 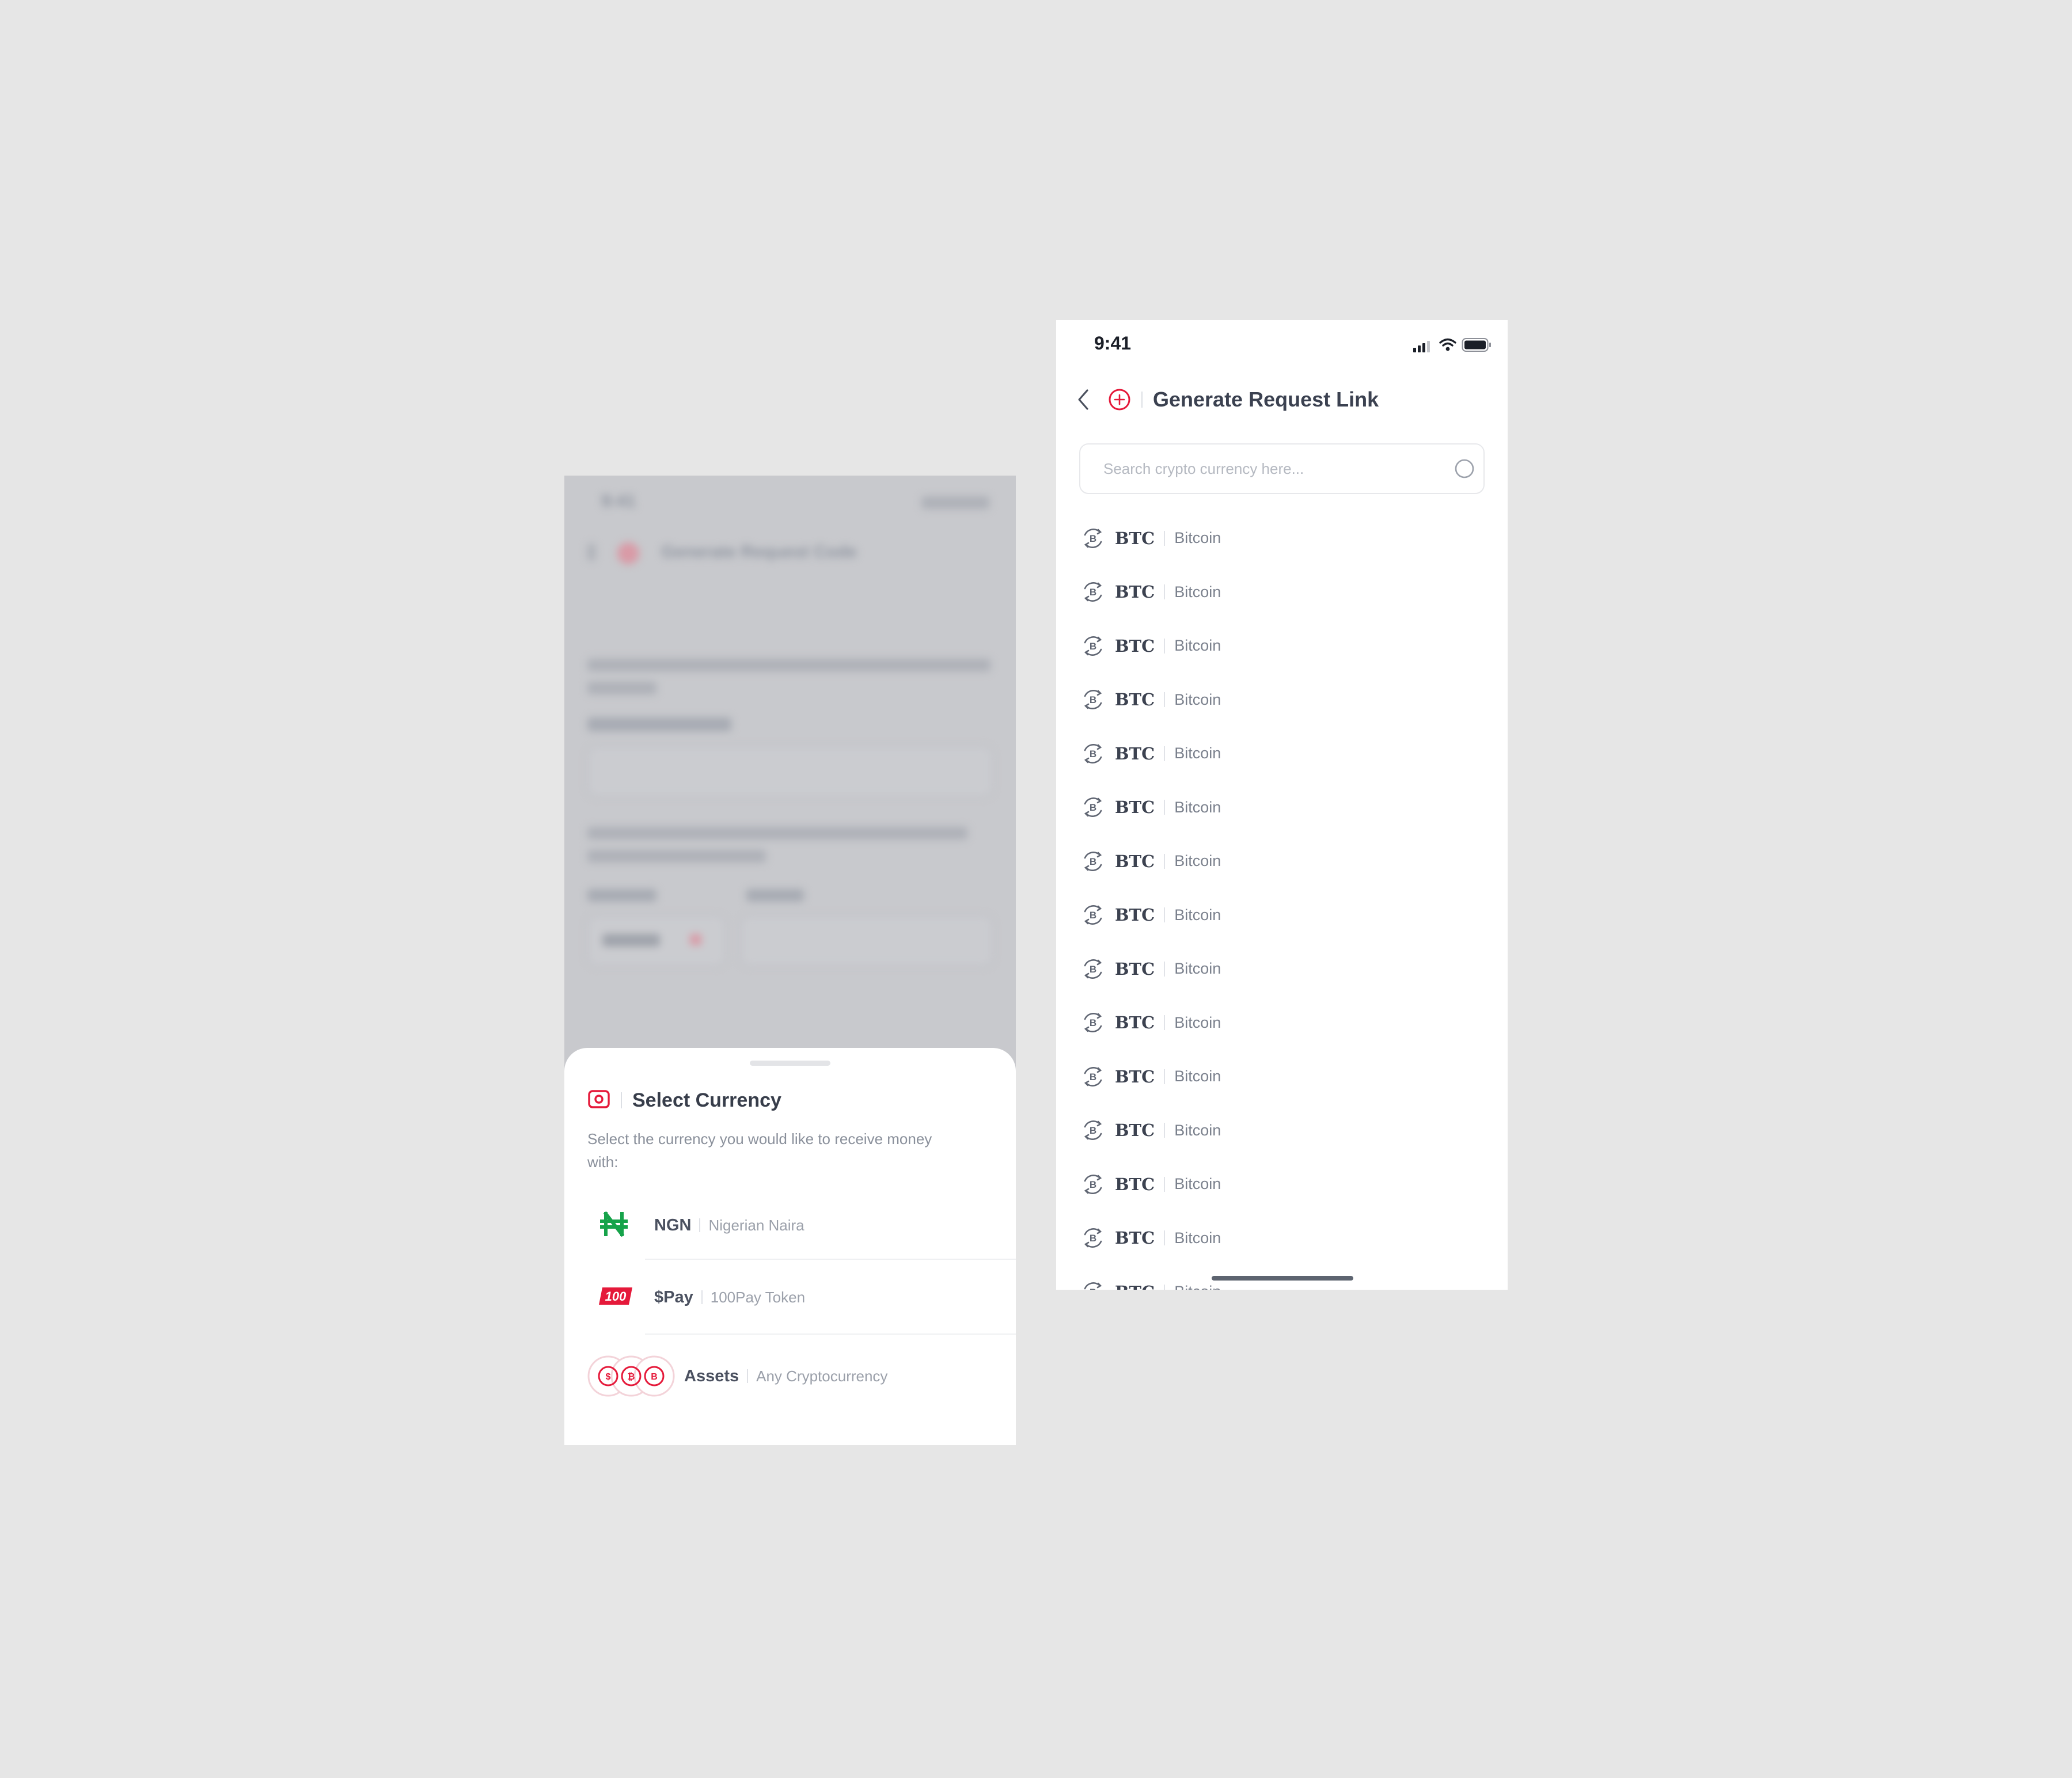 What do you see at coordinates (758, 1297) in the screenshot?
I see `currency-name: 100Pay Token` at bounding box center [758, 1297].